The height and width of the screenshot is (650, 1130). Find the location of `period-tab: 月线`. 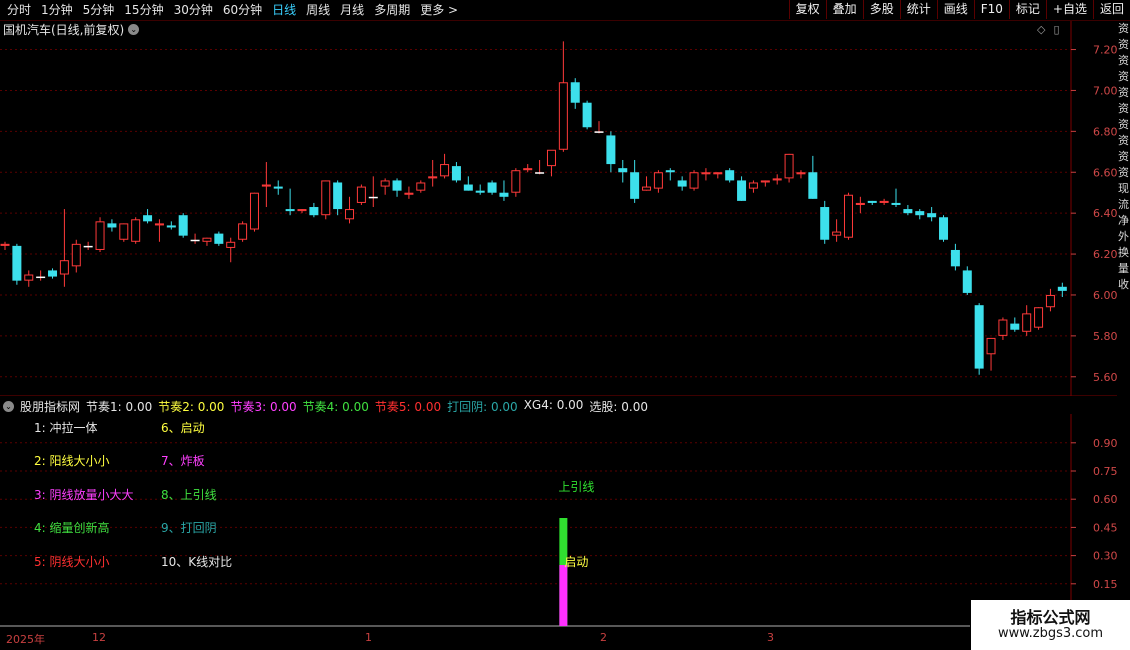

period-tab: 月线 is located at coordinates (352, 10).